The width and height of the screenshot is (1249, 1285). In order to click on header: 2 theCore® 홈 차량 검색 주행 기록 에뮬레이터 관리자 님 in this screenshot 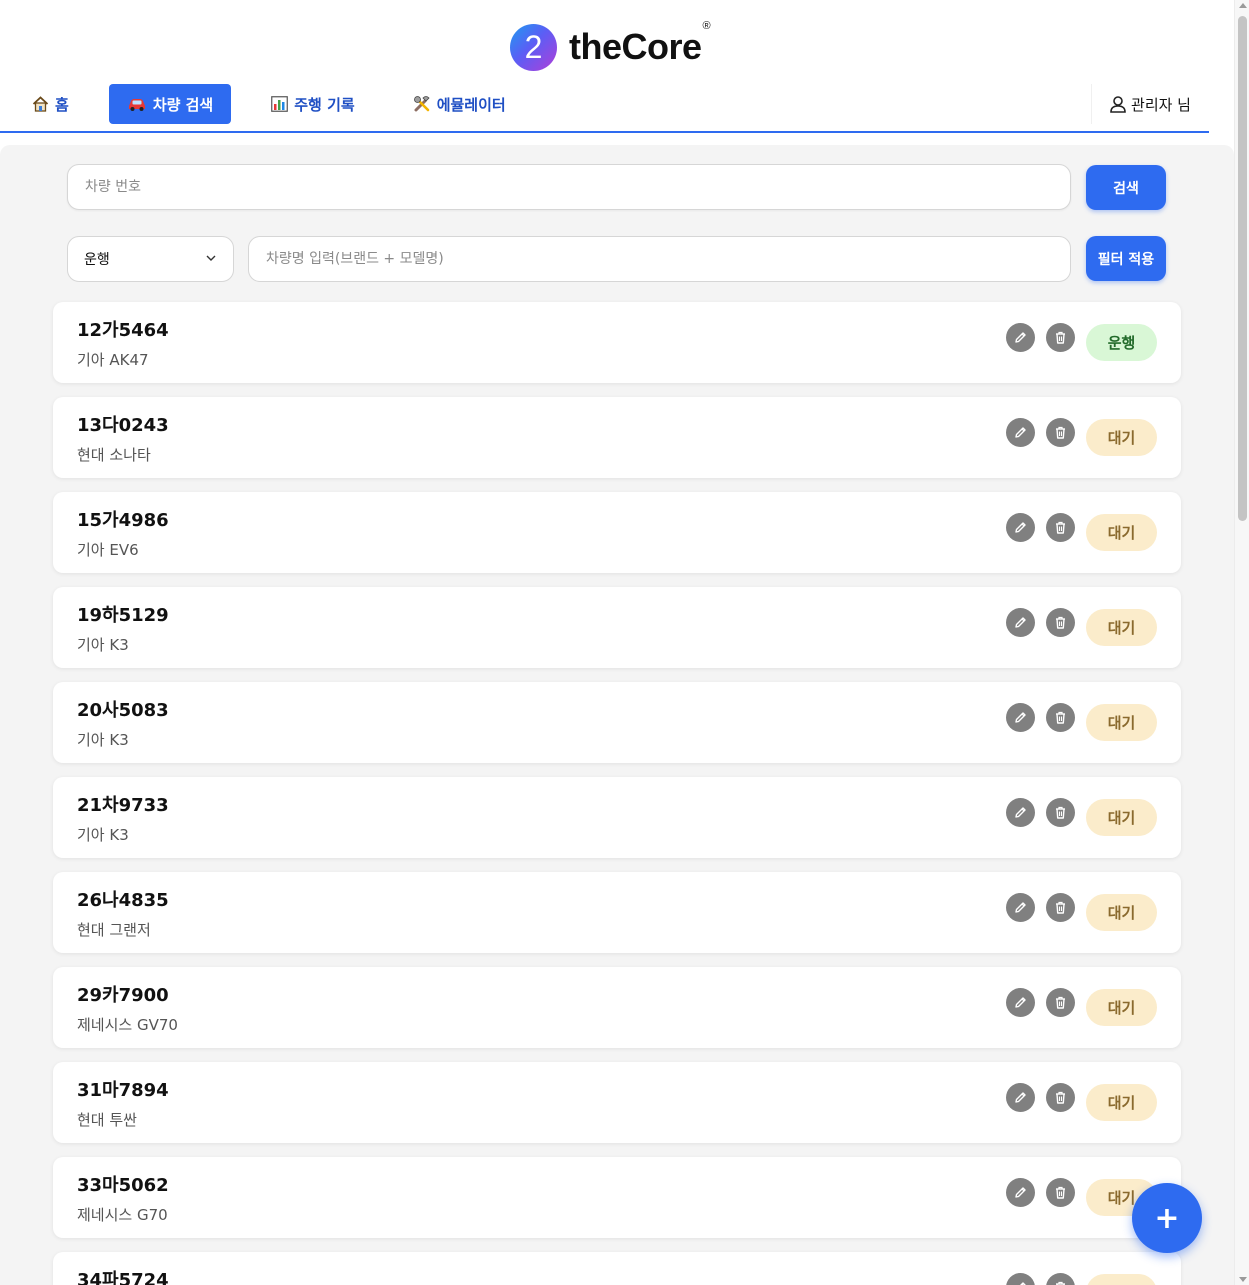, I will do `click(604, 67)`.